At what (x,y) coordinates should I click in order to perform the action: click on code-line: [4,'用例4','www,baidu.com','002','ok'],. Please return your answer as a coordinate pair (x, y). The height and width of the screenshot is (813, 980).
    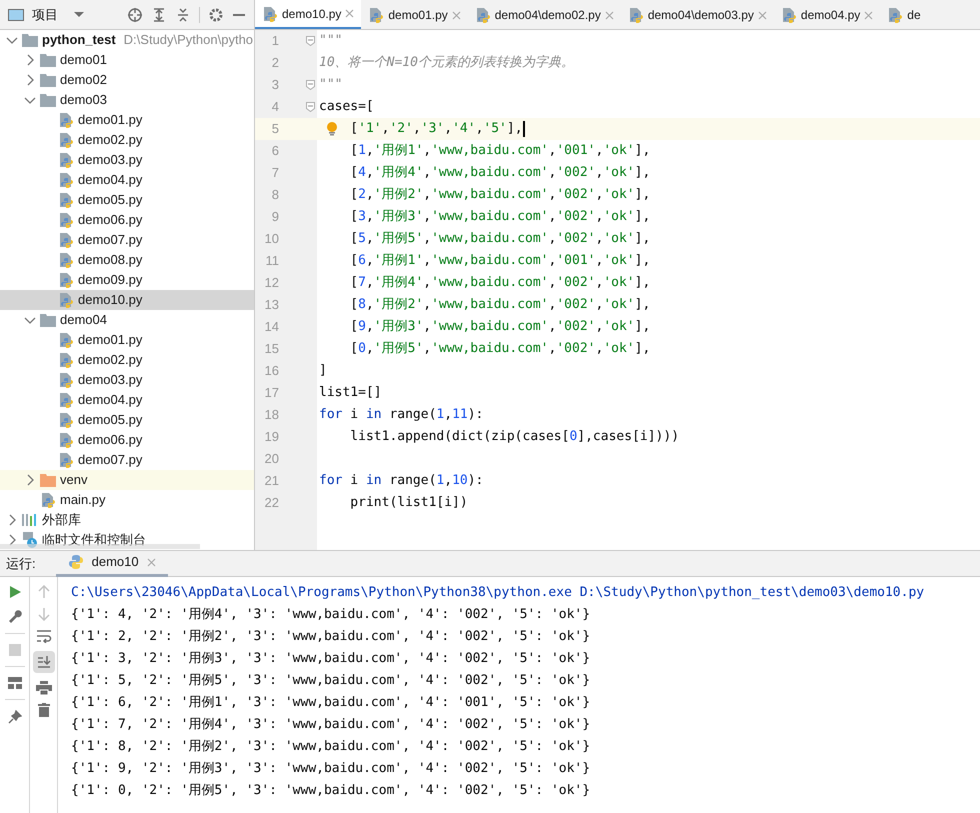
    Looking at the image, I should click on (499, 173).